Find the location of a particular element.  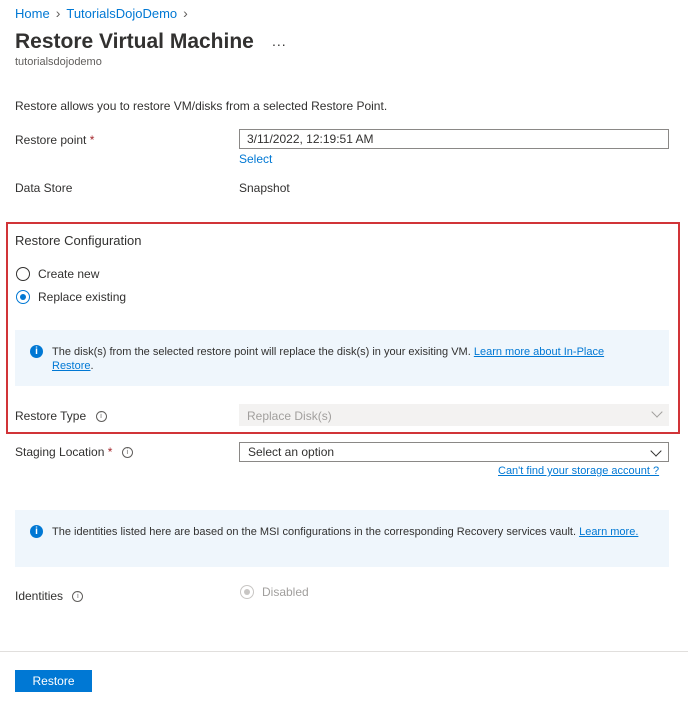

restore-type-label: Restore Type i is located at coordinates (61, 416).